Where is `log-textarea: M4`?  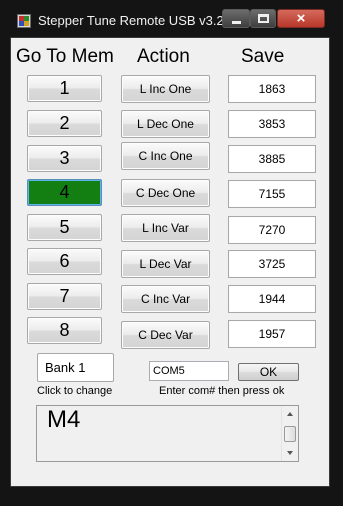 log-textarea: M4 is located at coordinates (167, 433).